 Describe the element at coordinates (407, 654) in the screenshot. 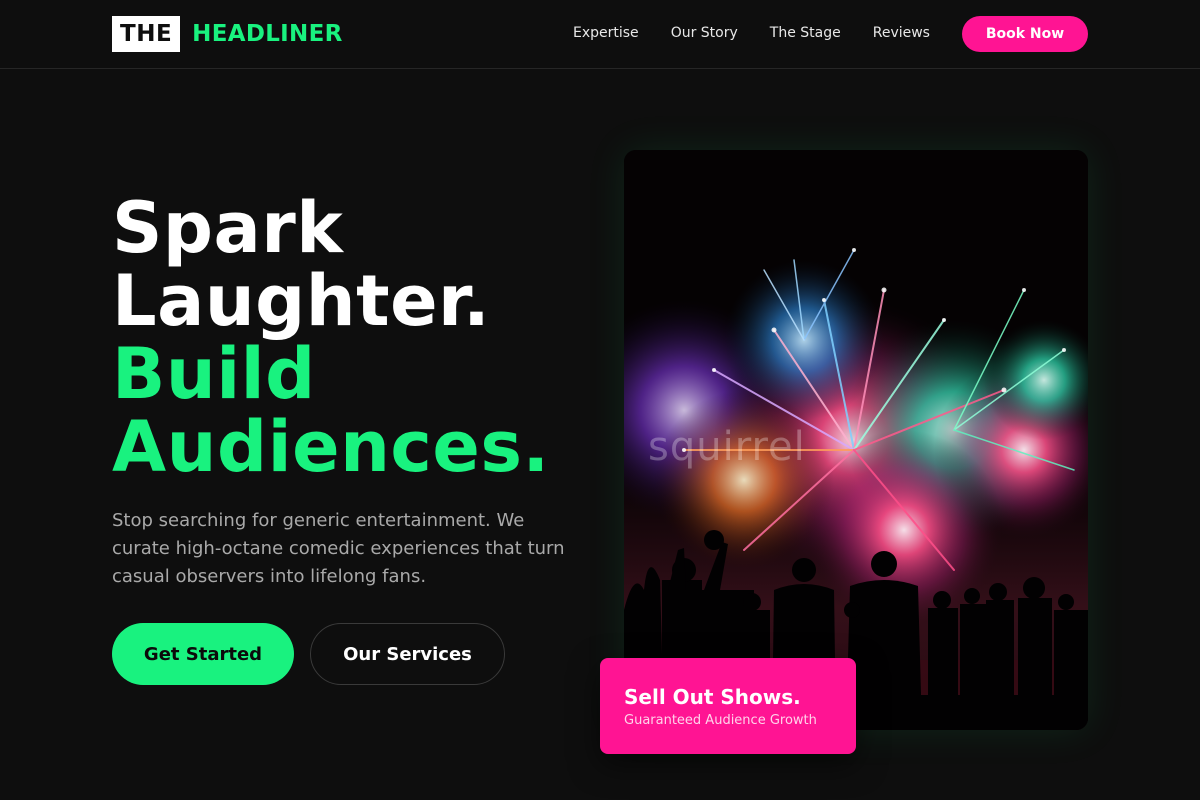

I see `our-services-button: Our Services` at that location.